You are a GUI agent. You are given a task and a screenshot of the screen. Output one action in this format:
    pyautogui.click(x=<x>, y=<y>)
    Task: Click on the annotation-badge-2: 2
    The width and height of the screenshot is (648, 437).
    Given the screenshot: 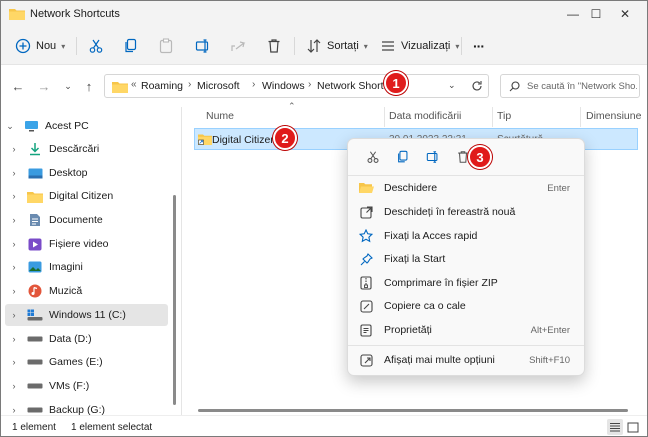 What is the action you would take?
    pyautogui.click(x=285, y=138)
    